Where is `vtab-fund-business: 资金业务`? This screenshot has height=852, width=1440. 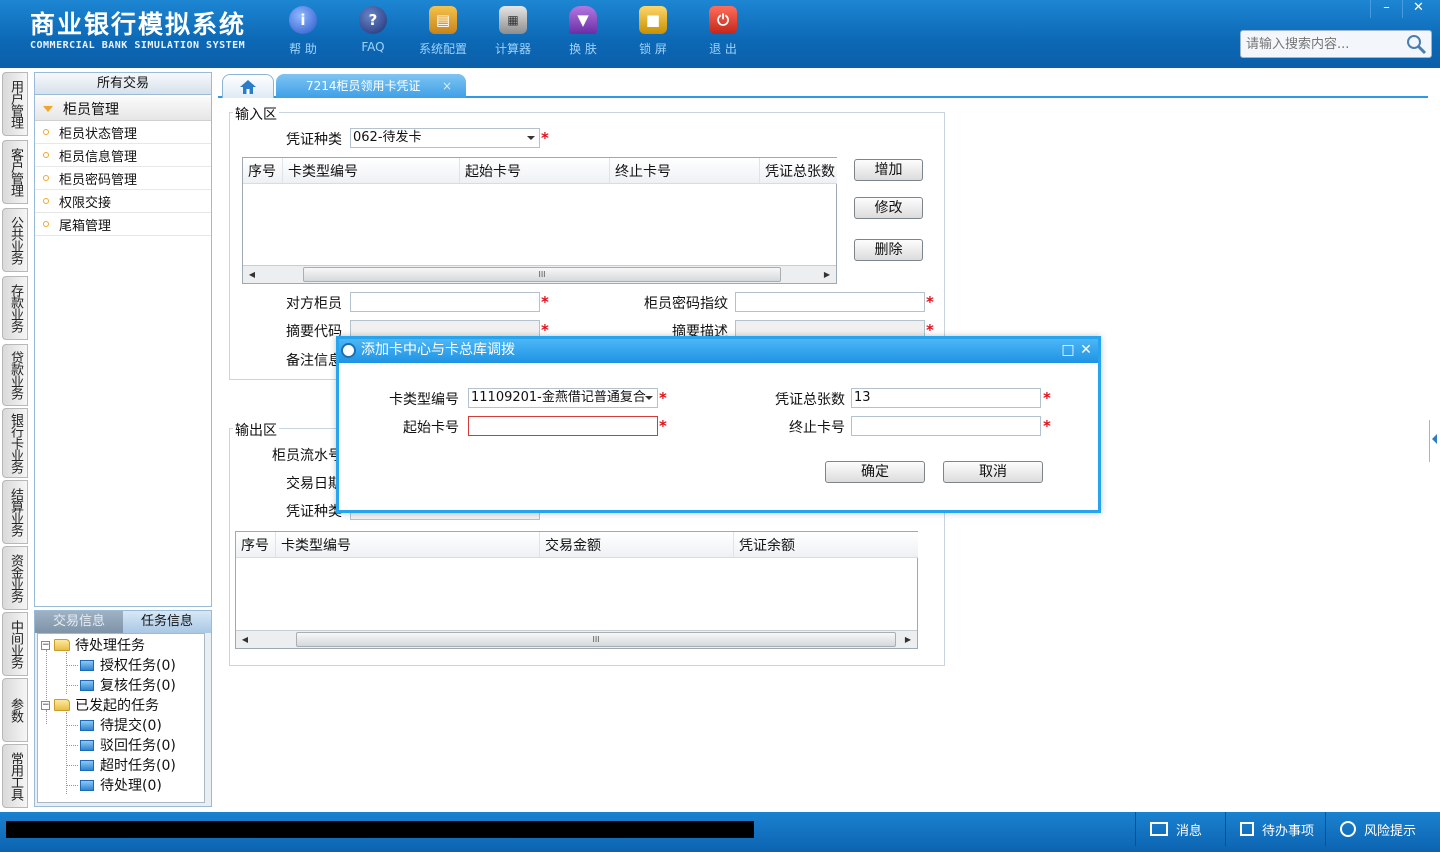
vtab-fund-business: 资金业务 is located at coordinates (15, 578).